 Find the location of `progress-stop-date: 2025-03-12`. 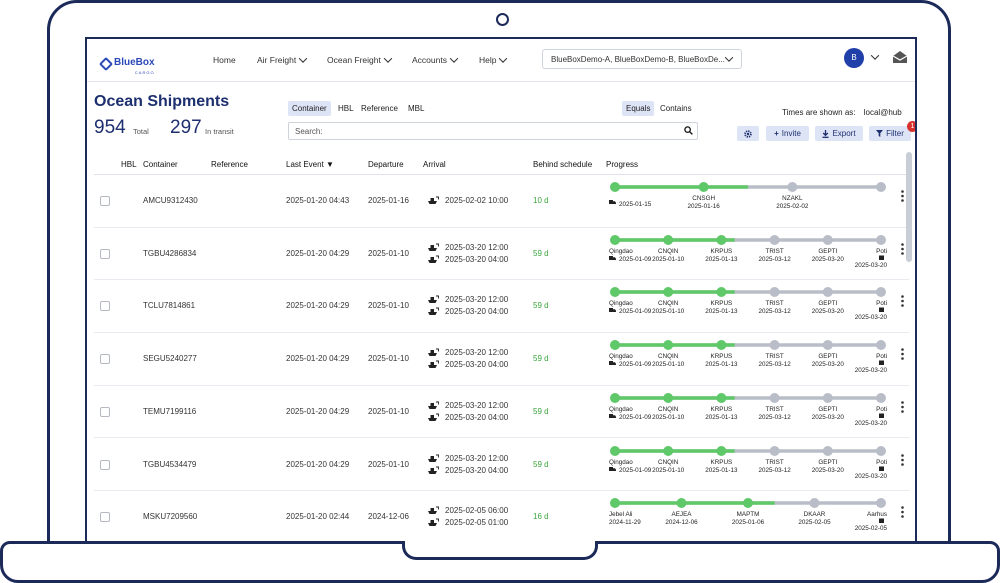

progress-stop-date: 2025-03-12 is located at coordinates (774, 470).